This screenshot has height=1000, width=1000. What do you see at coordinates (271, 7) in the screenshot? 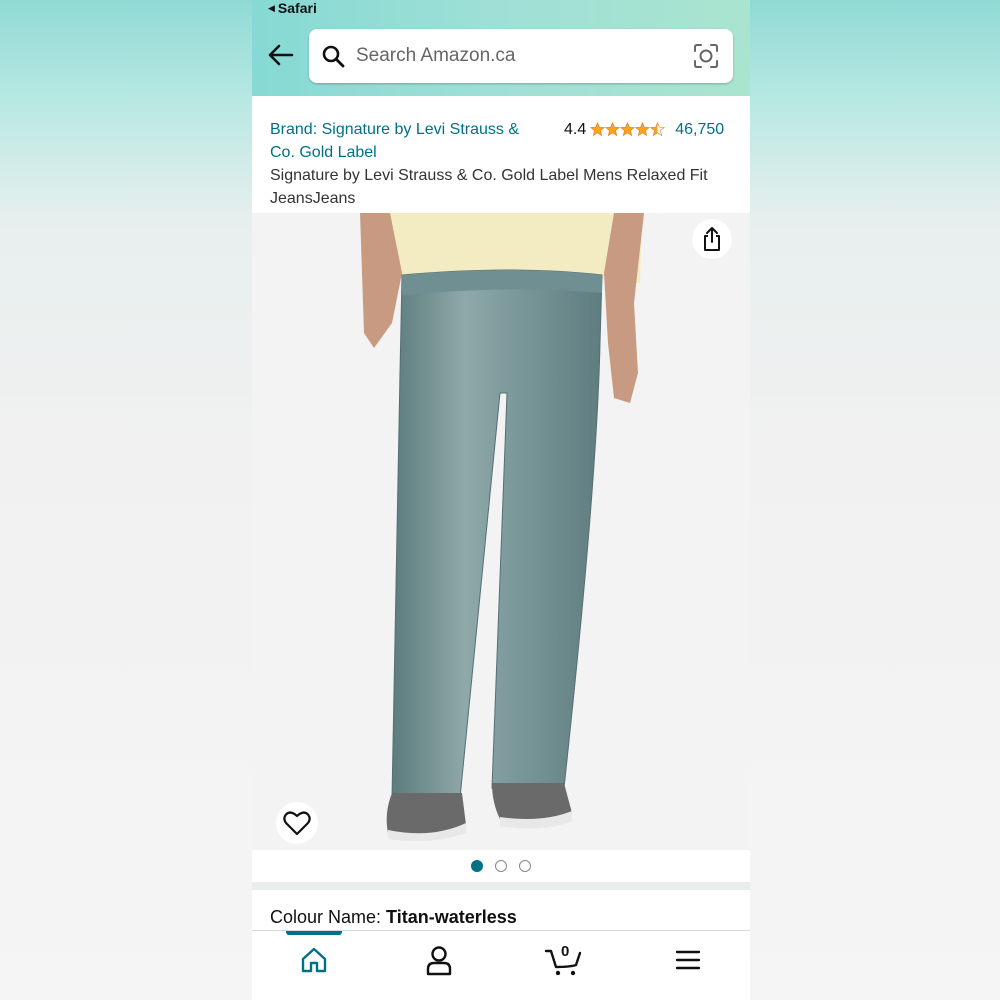
I see `back-triangle-icon: ◀` at bounding box center [271, 7].